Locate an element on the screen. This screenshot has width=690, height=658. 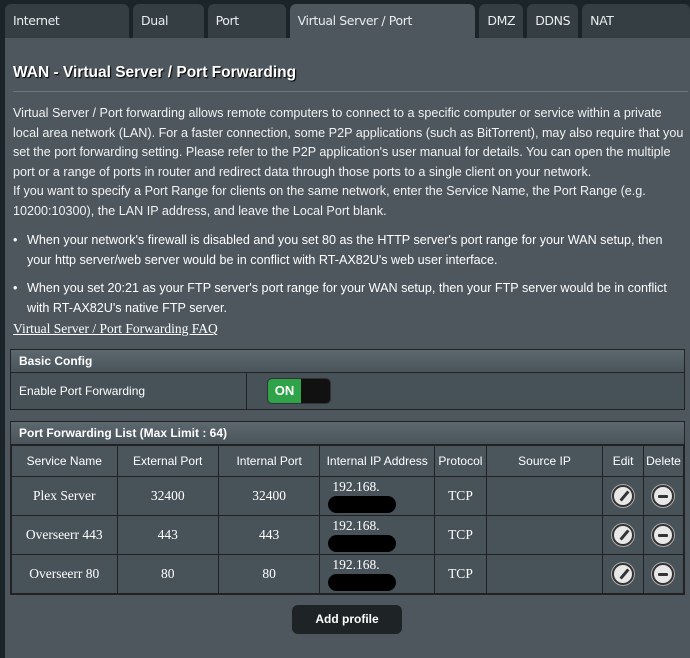
enable-port-forwarding-toggle: ON is located at coordinates (299, 391).